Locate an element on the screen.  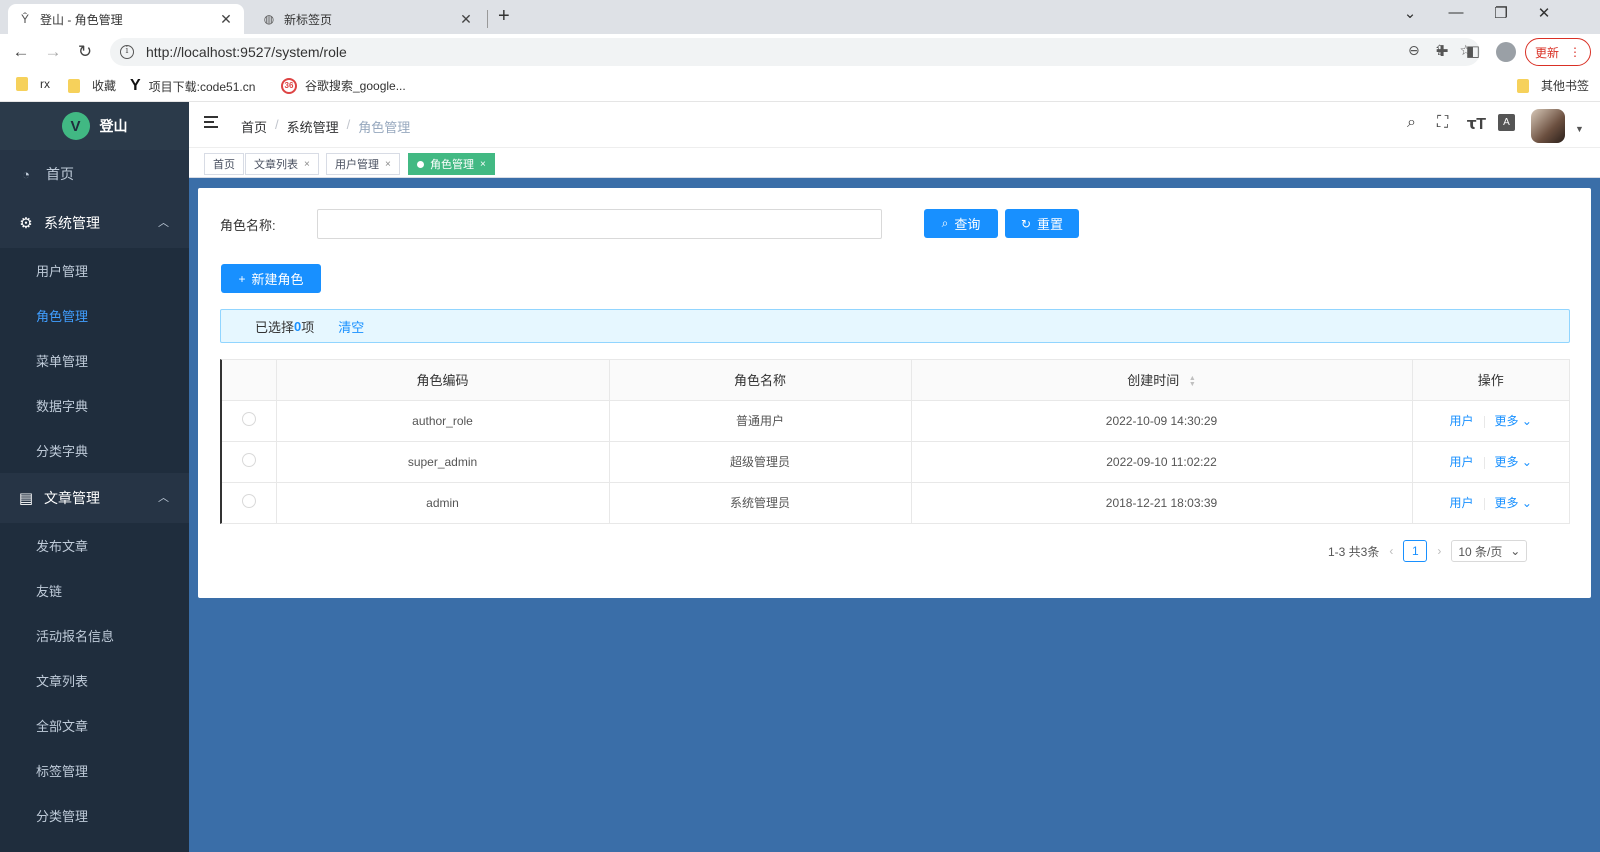
query-button: ⌕ 查询 is located at coordinates (961, 223).